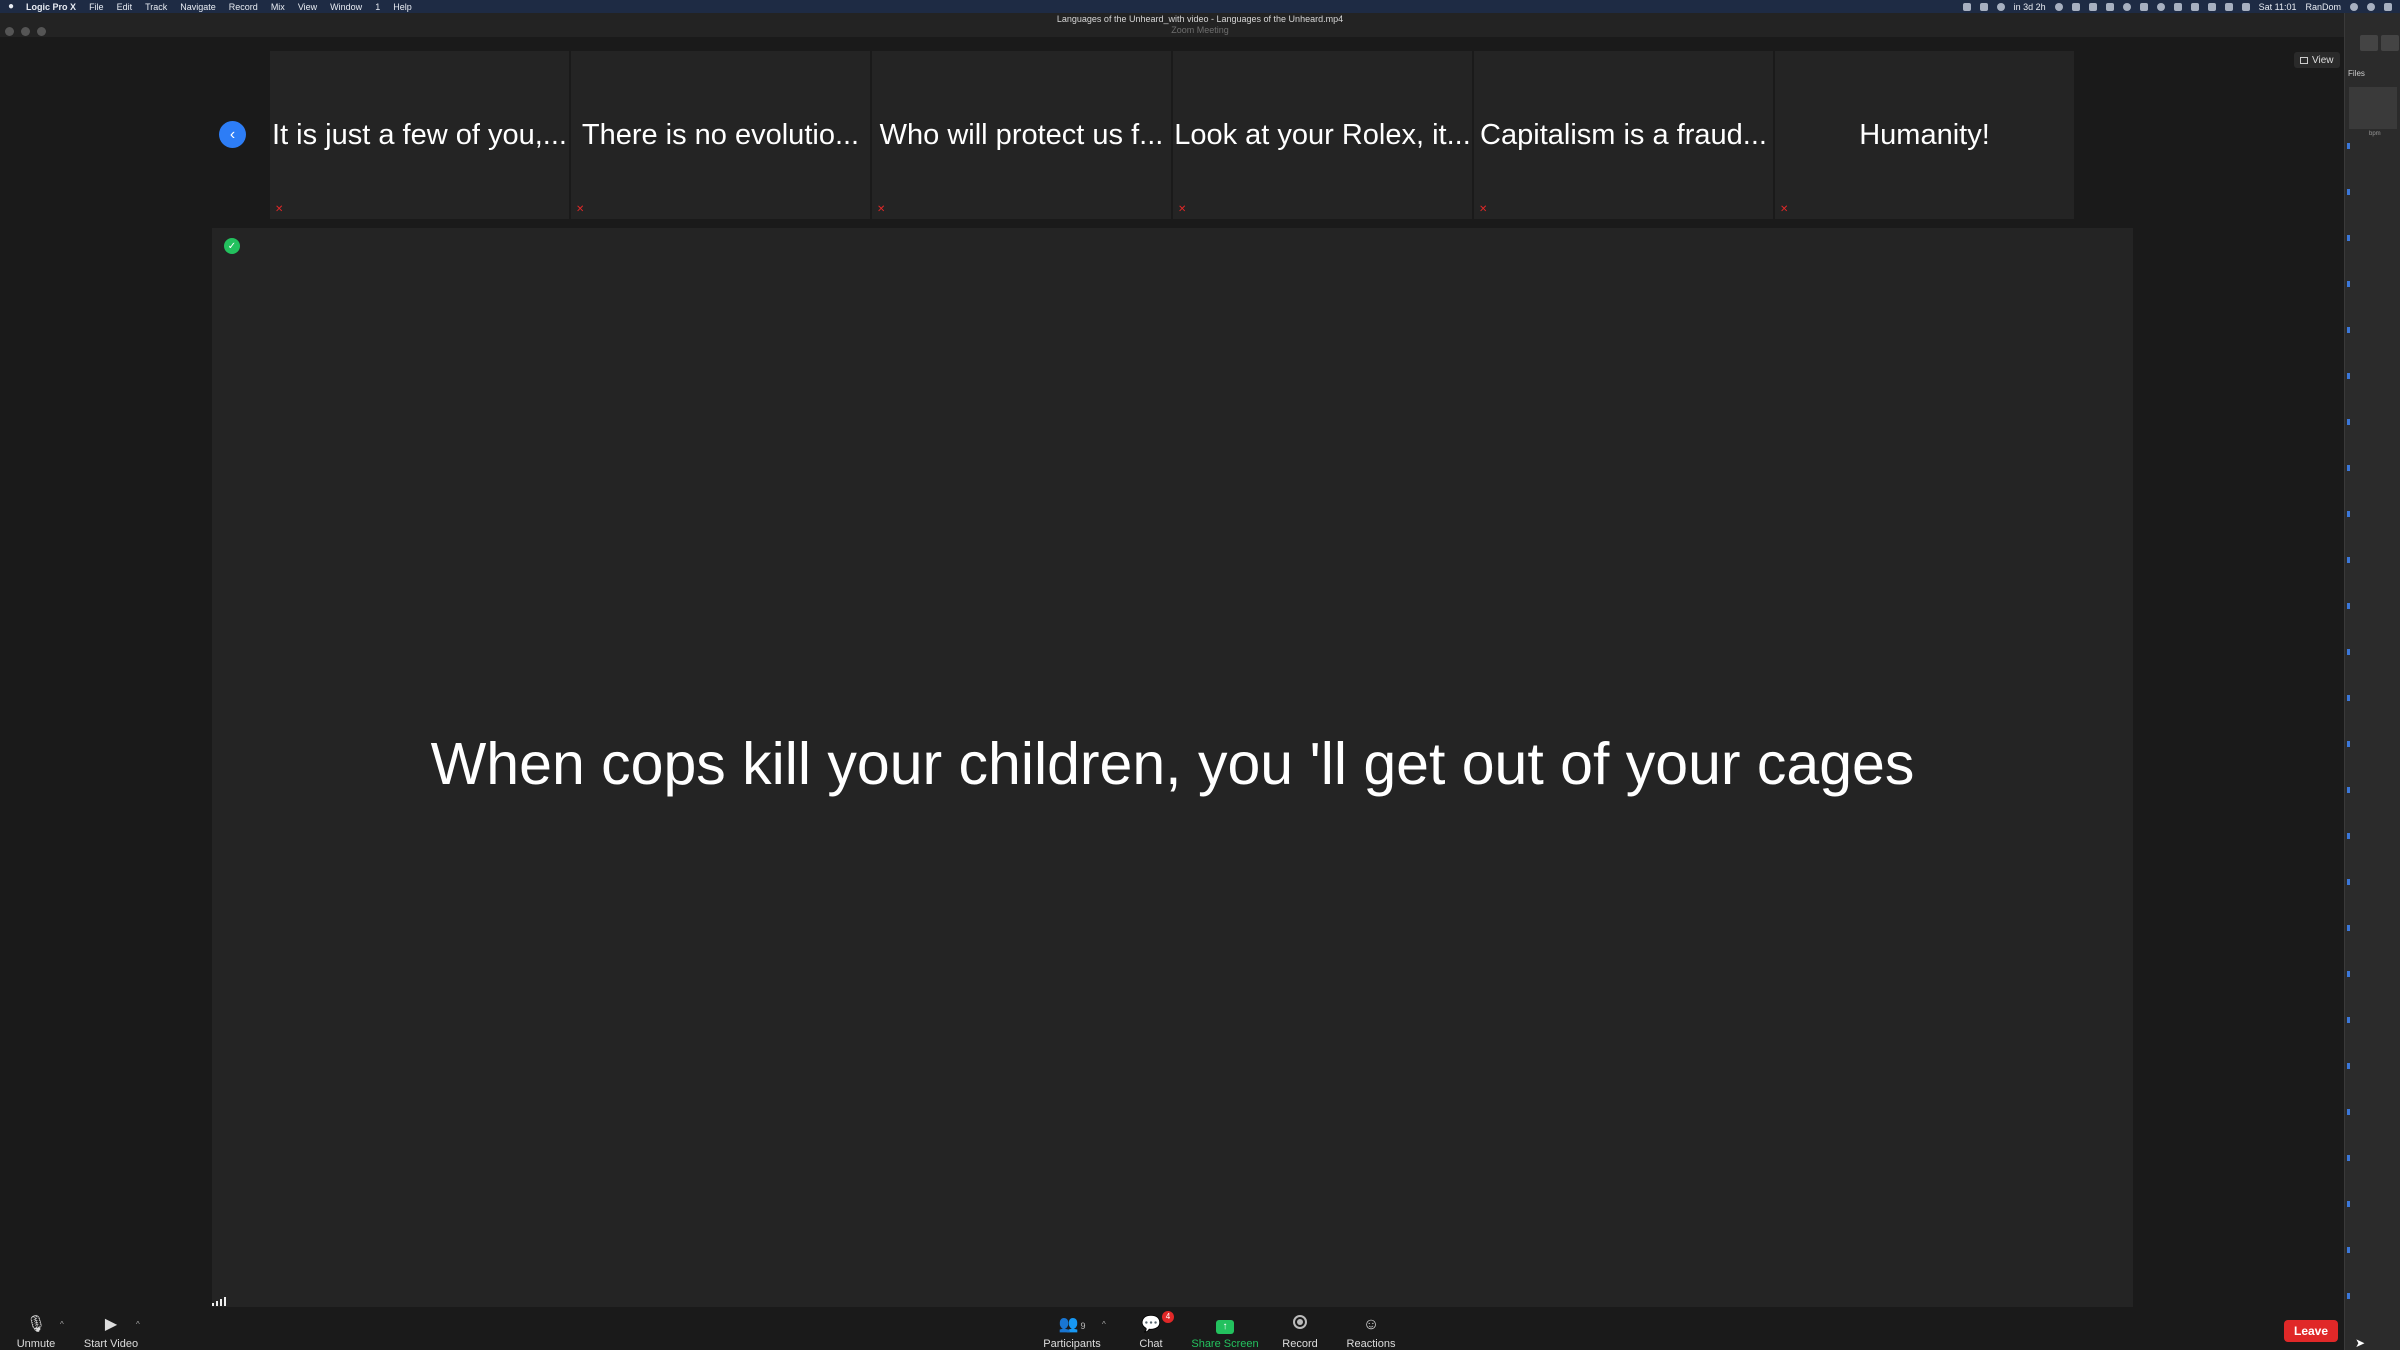  I want to click on participants-options-caret: ^, so click(1104, 1324).